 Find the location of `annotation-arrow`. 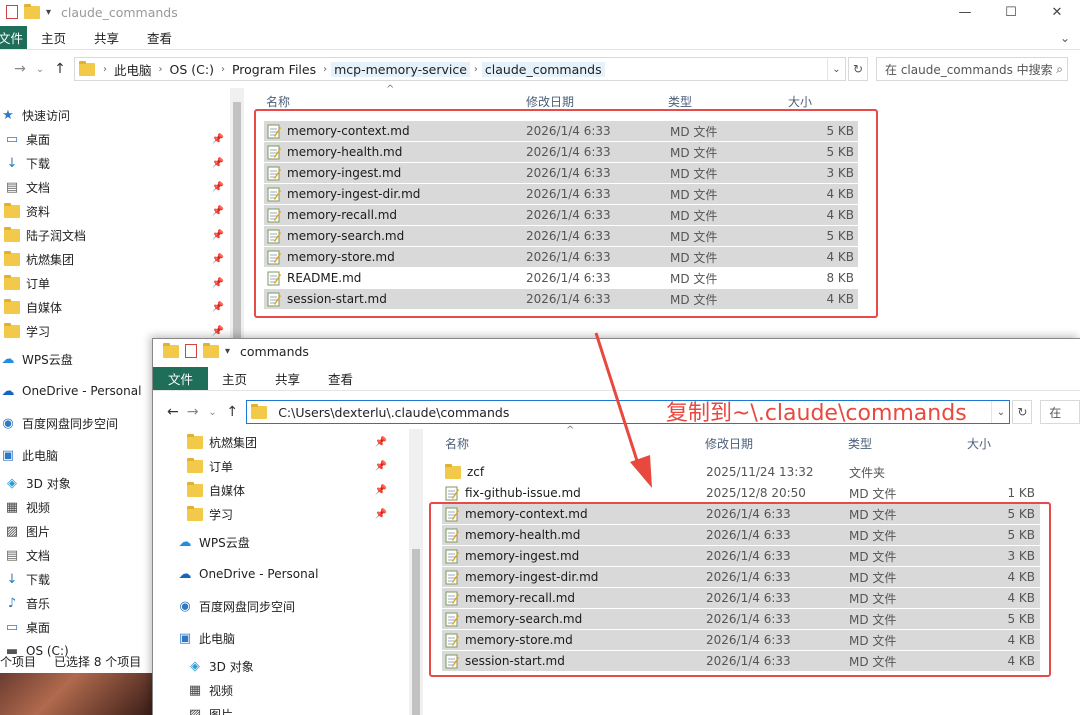

annotation-arrow is located at coordinates (623, 410).